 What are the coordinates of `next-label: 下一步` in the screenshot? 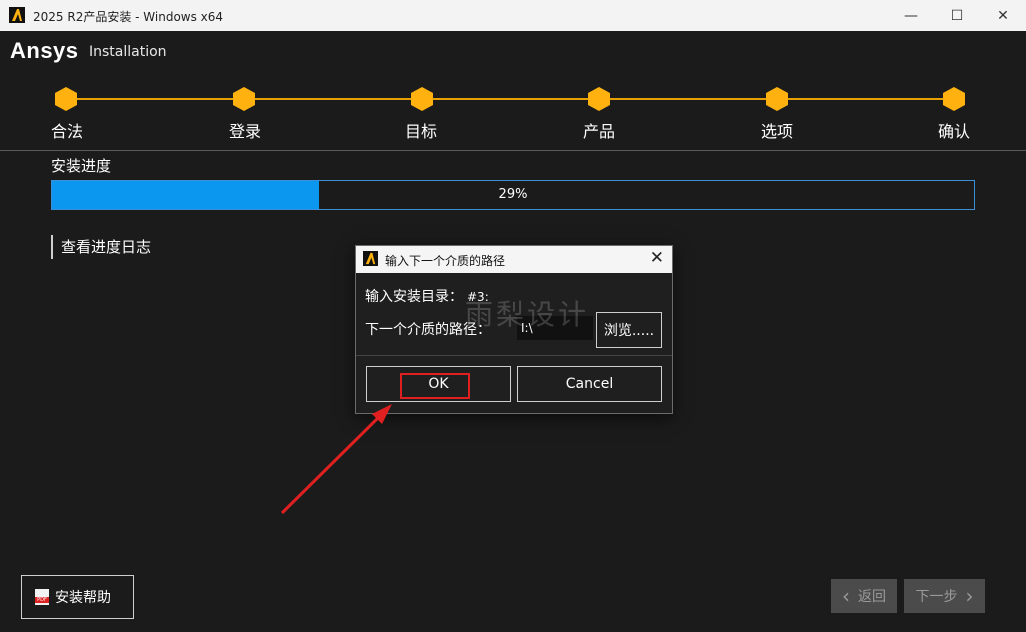 It's located at (936, 597).